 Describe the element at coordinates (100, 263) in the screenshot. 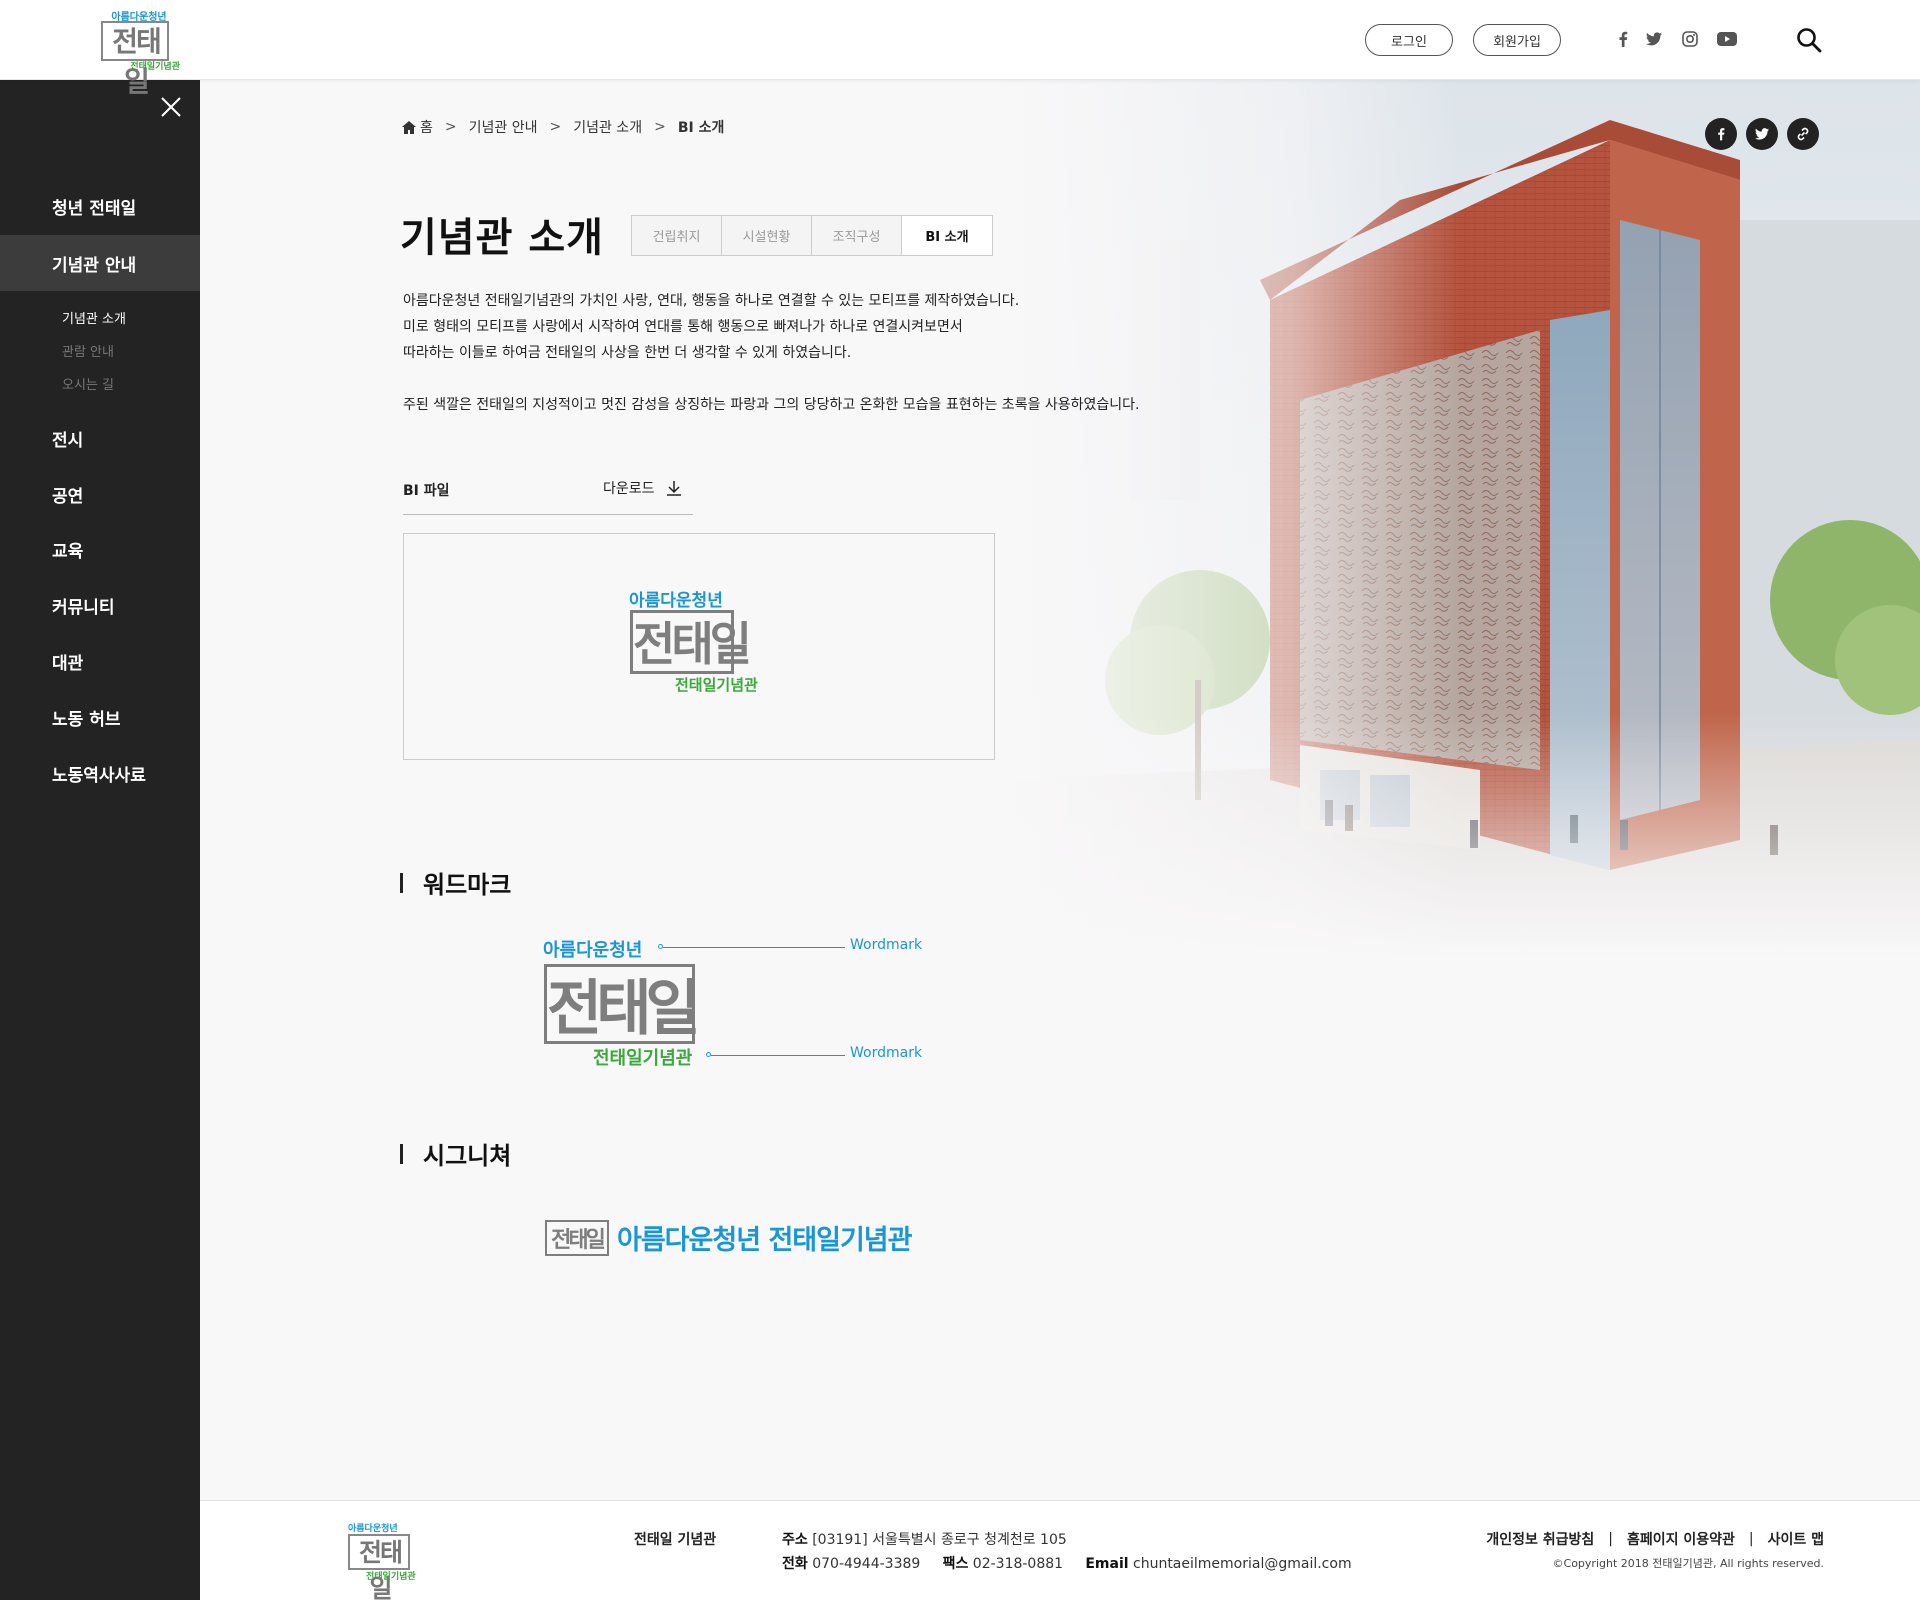

I see `sidebar-item-memorial-guide: 기념관 안내` at that location.